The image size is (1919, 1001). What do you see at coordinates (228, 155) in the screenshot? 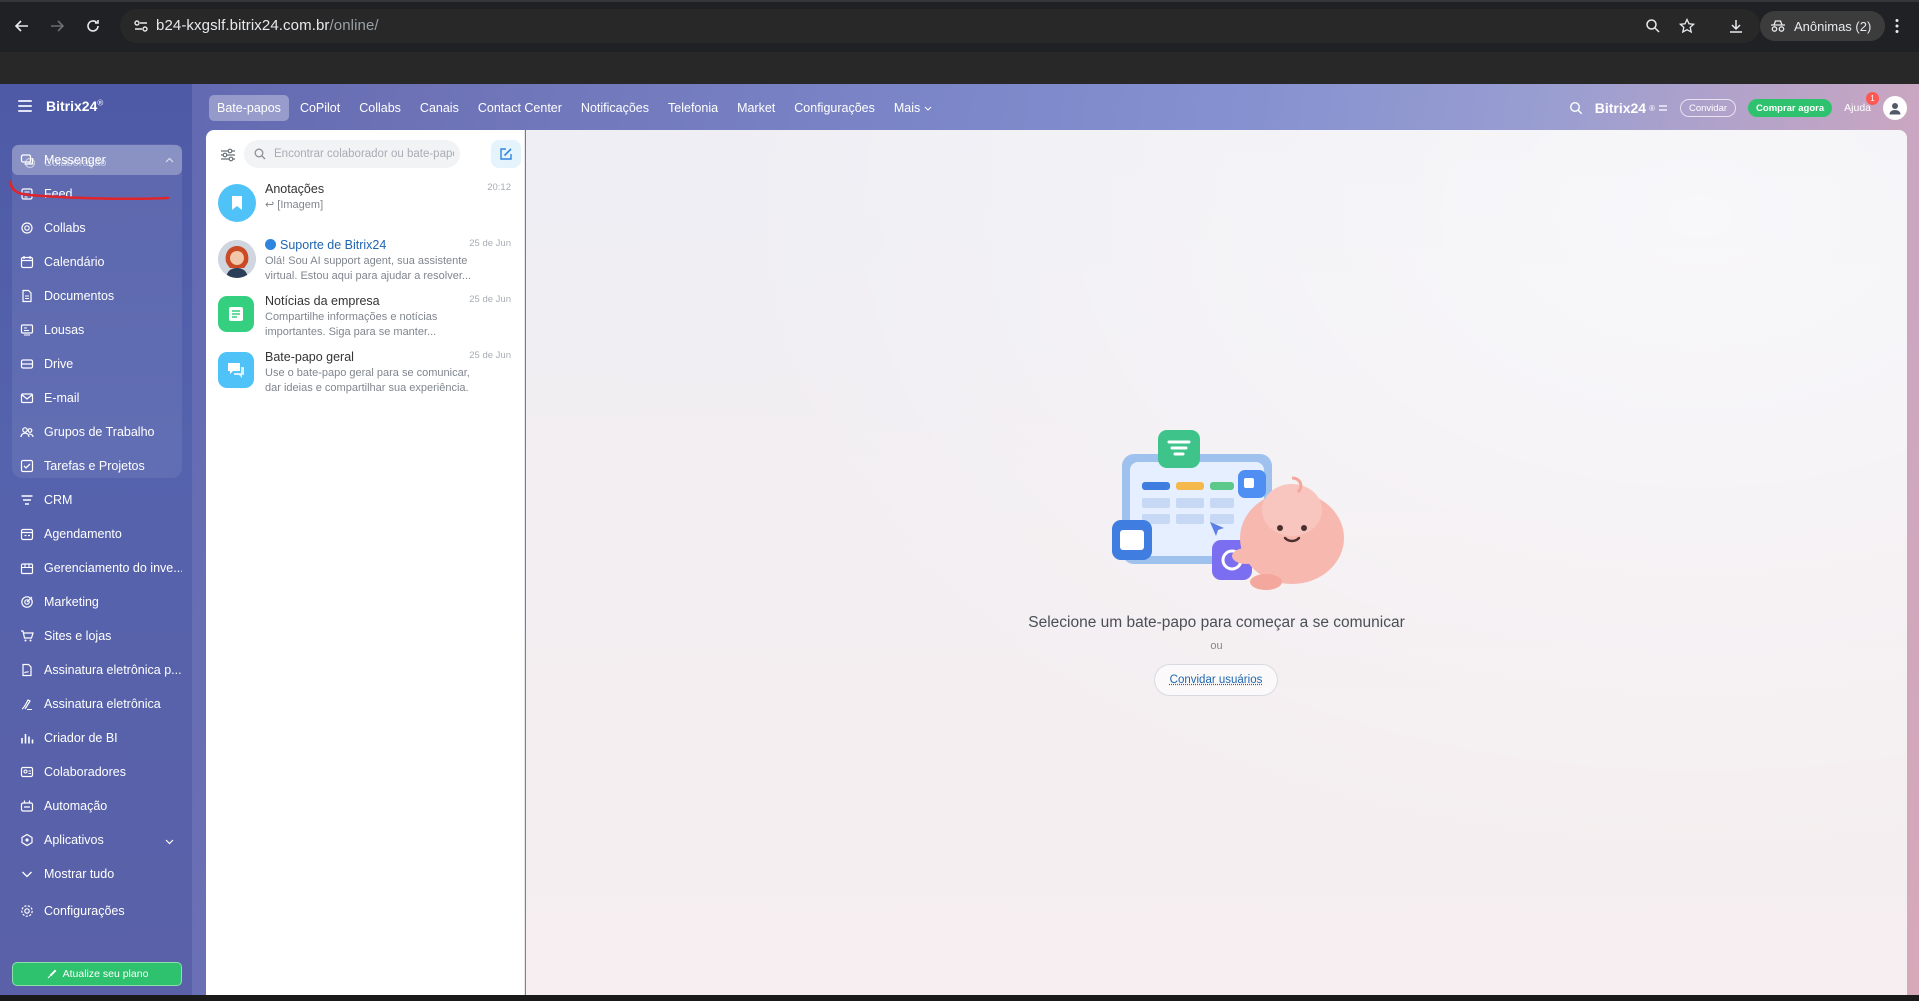
I see `filter-icon` at bounding box center [228, 155].